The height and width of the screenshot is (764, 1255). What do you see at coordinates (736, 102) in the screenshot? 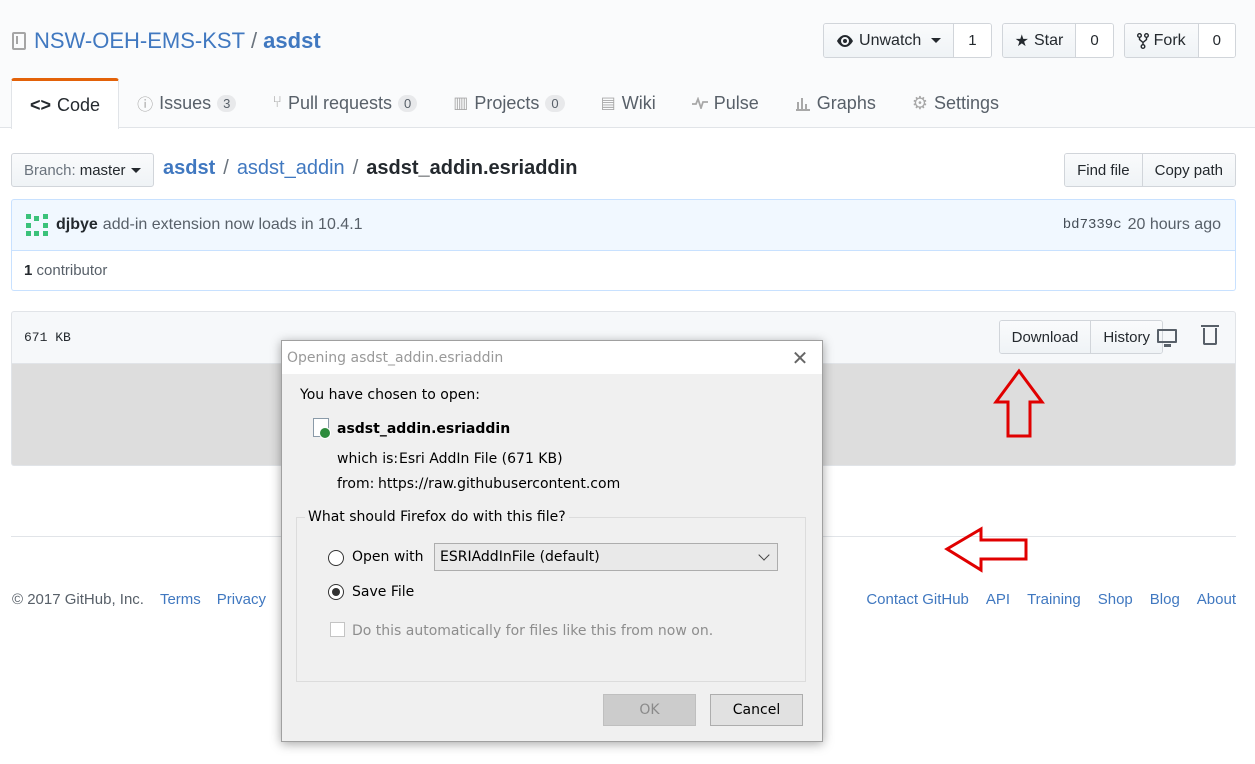
I see `tab-label: Pulse` at bounding box center [736, 102].